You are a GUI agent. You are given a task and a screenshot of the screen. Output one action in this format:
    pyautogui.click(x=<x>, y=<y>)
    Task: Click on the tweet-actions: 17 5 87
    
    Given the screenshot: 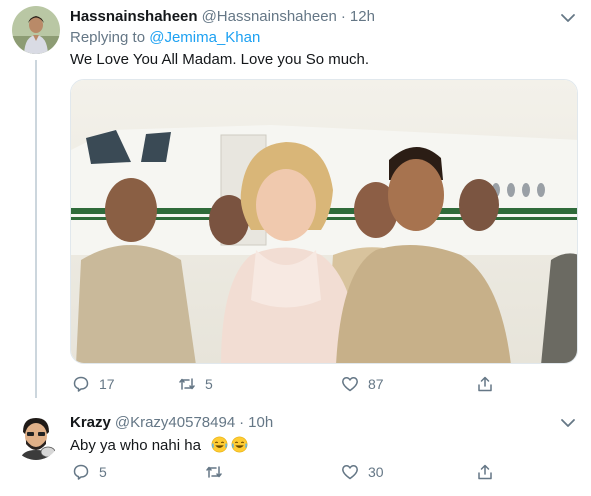 What is the action you would take?
    pyautogui.click(x=290, y=386)
    